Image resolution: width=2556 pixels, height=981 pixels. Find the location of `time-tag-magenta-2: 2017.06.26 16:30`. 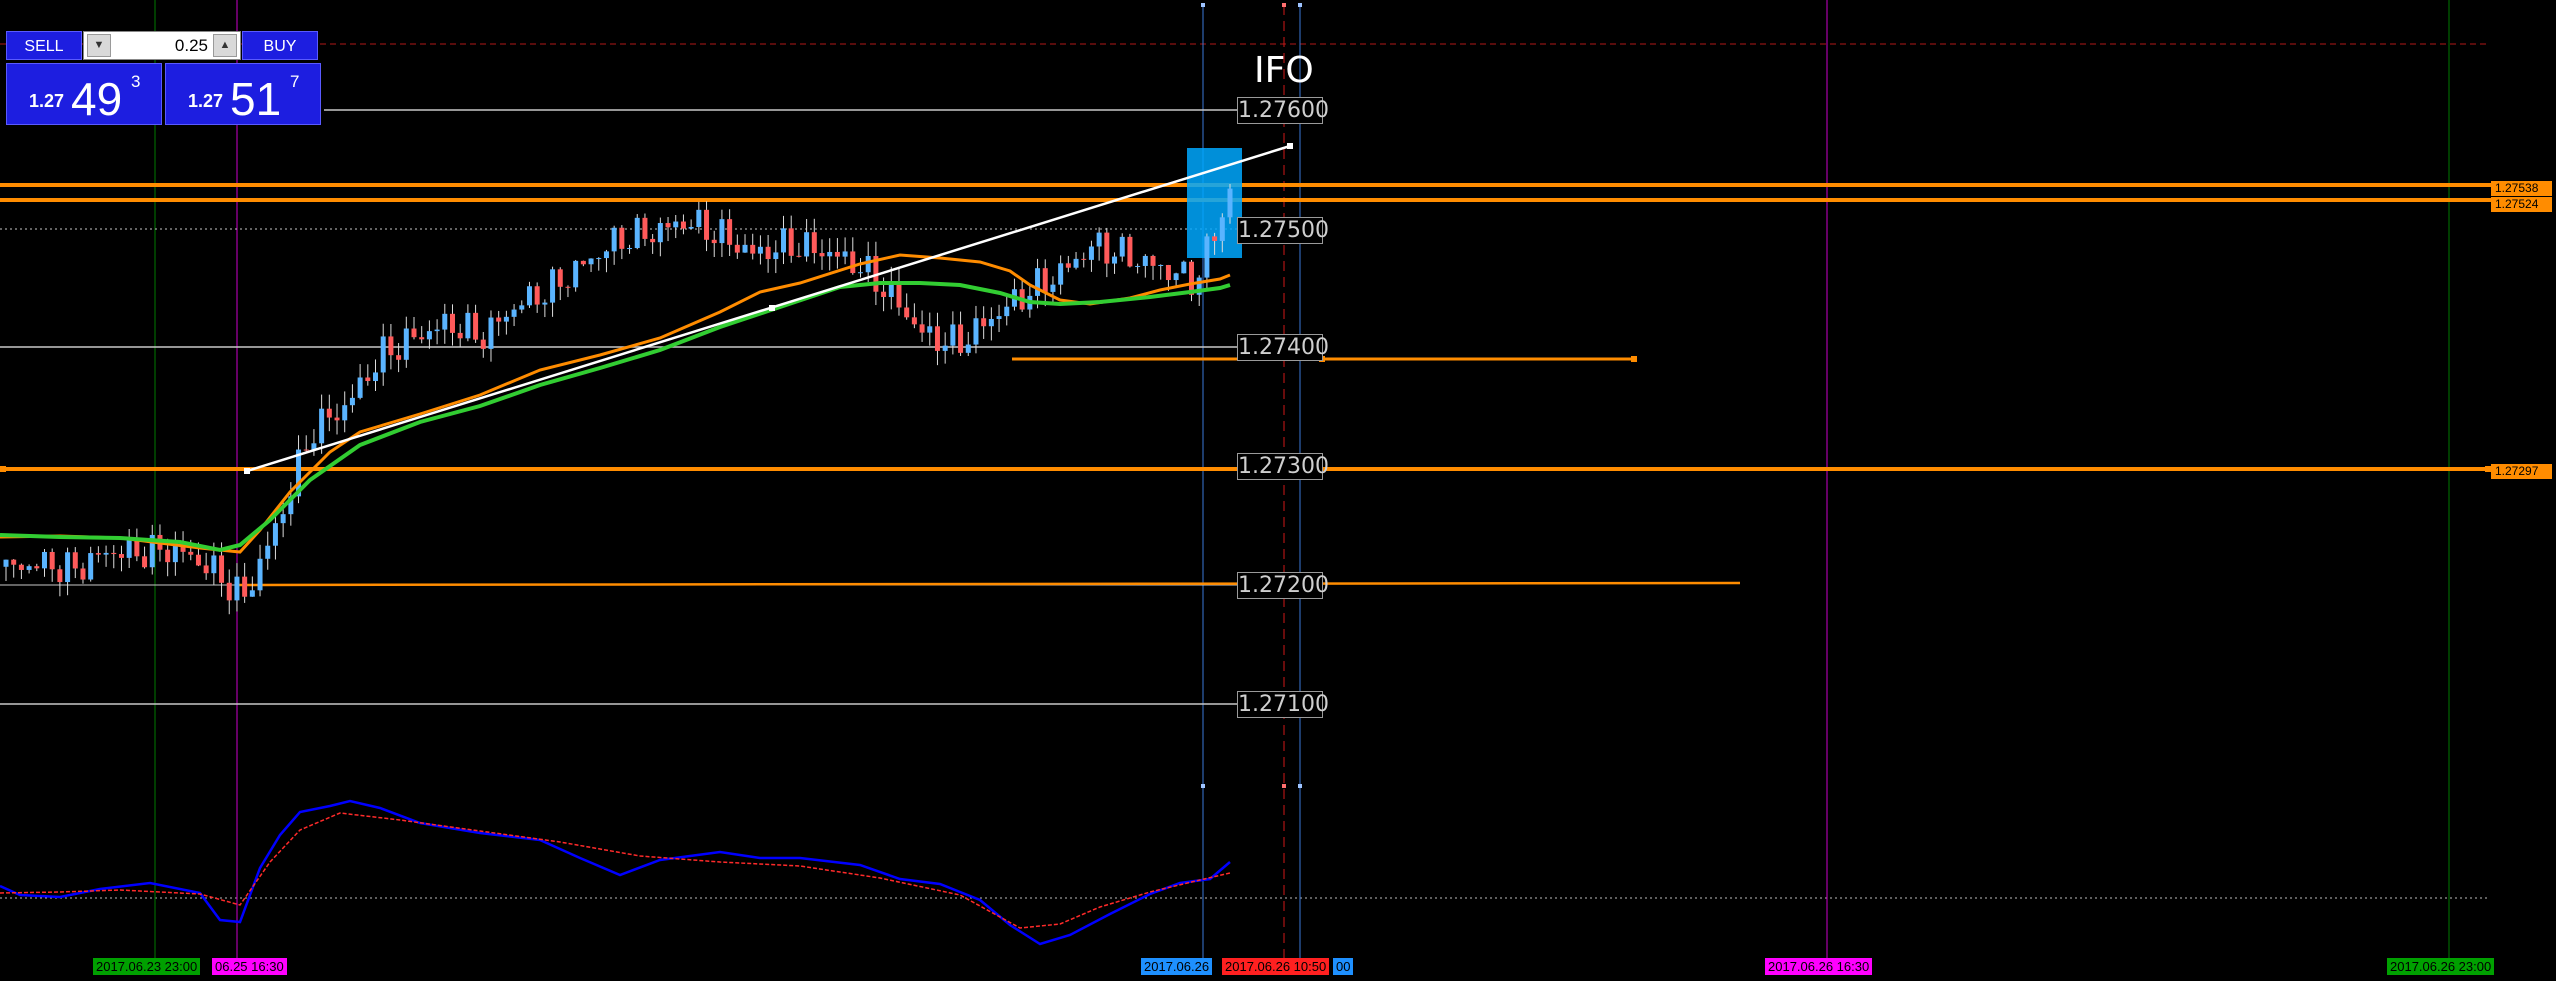

time-tag-magenta-2: 2017.06.26 16:30 is located at coordinates (1819, 966).